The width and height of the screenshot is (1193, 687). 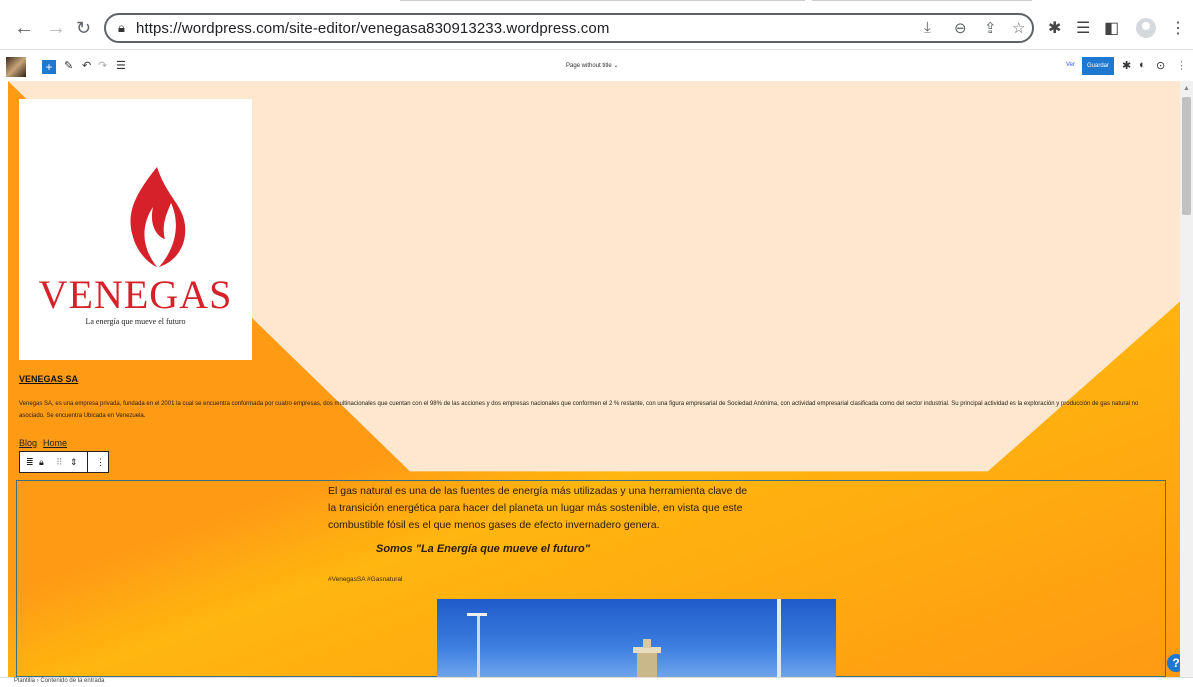 I want to click on editor-footer, so click(x=596, y=682).